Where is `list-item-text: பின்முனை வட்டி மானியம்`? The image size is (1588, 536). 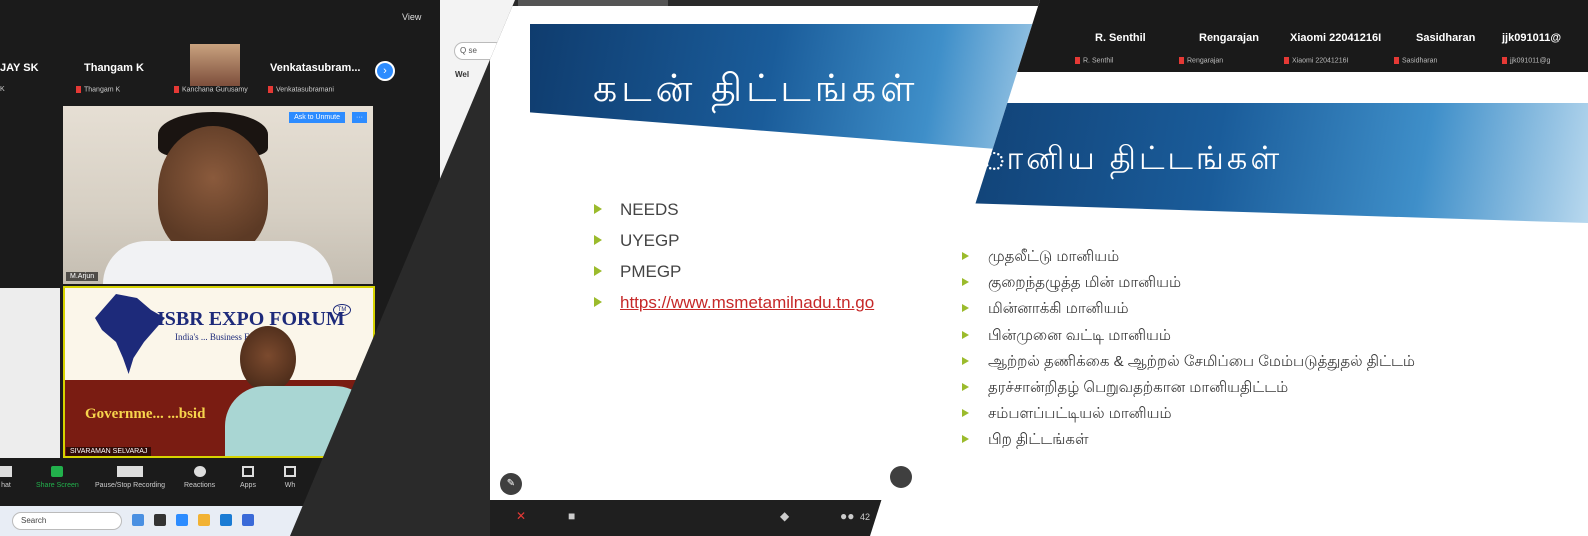
list-item-text: பின்முனை வட்டி மானியம் is located at coordinates (1079, 335).